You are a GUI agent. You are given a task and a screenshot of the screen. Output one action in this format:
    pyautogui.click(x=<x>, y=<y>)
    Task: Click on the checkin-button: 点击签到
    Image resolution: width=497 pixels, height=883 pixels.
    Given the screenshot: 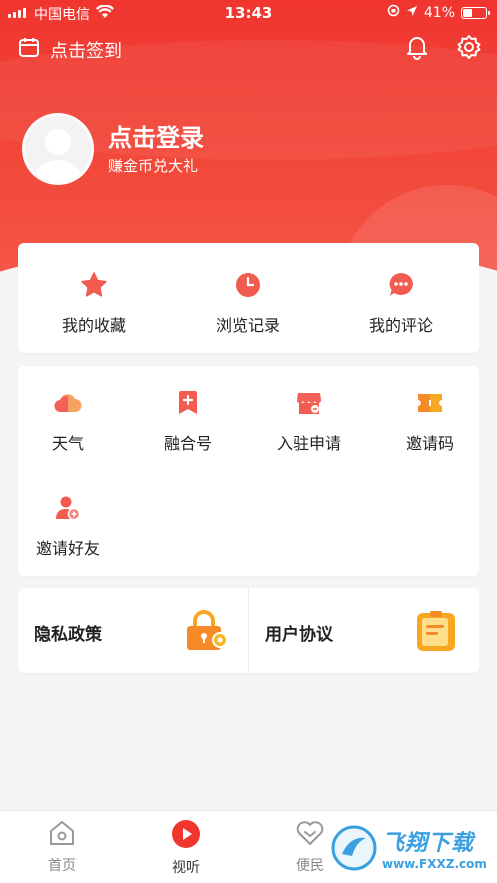 What is the action you would take?
    pyautogui.click(x=70, y=49)
    